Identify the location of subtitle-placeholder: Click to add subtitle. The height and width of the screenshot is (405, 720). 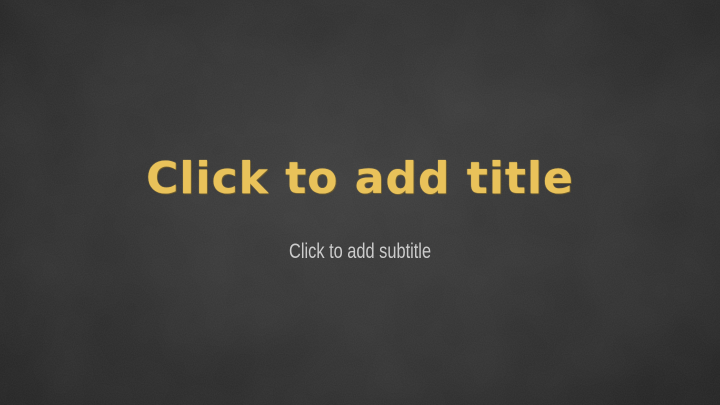
(360, 252).